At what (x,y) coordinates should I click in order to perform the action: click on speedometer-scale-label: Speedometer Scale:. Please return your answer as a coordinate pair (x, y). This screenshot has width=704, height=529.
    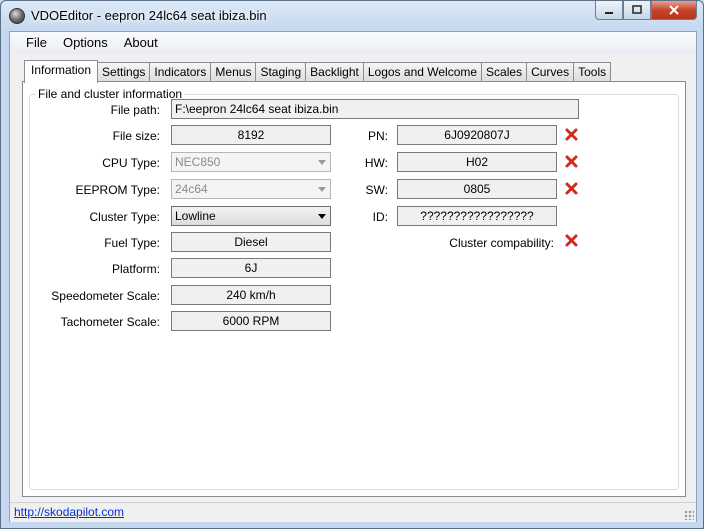
    Looking at the image, I should click on (105, 296).